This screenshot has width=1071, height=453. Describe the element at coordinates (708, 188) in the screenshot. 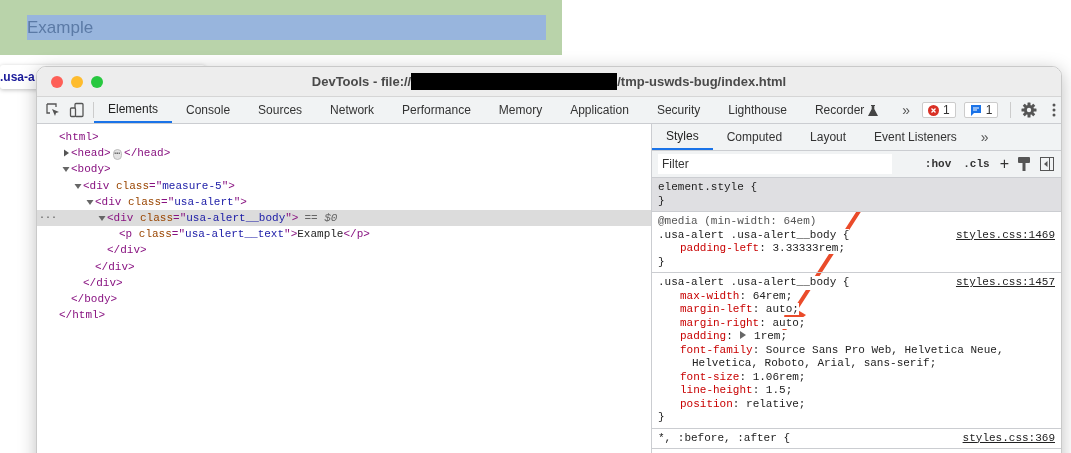

I see `rule-selector: element.style {` at that location.